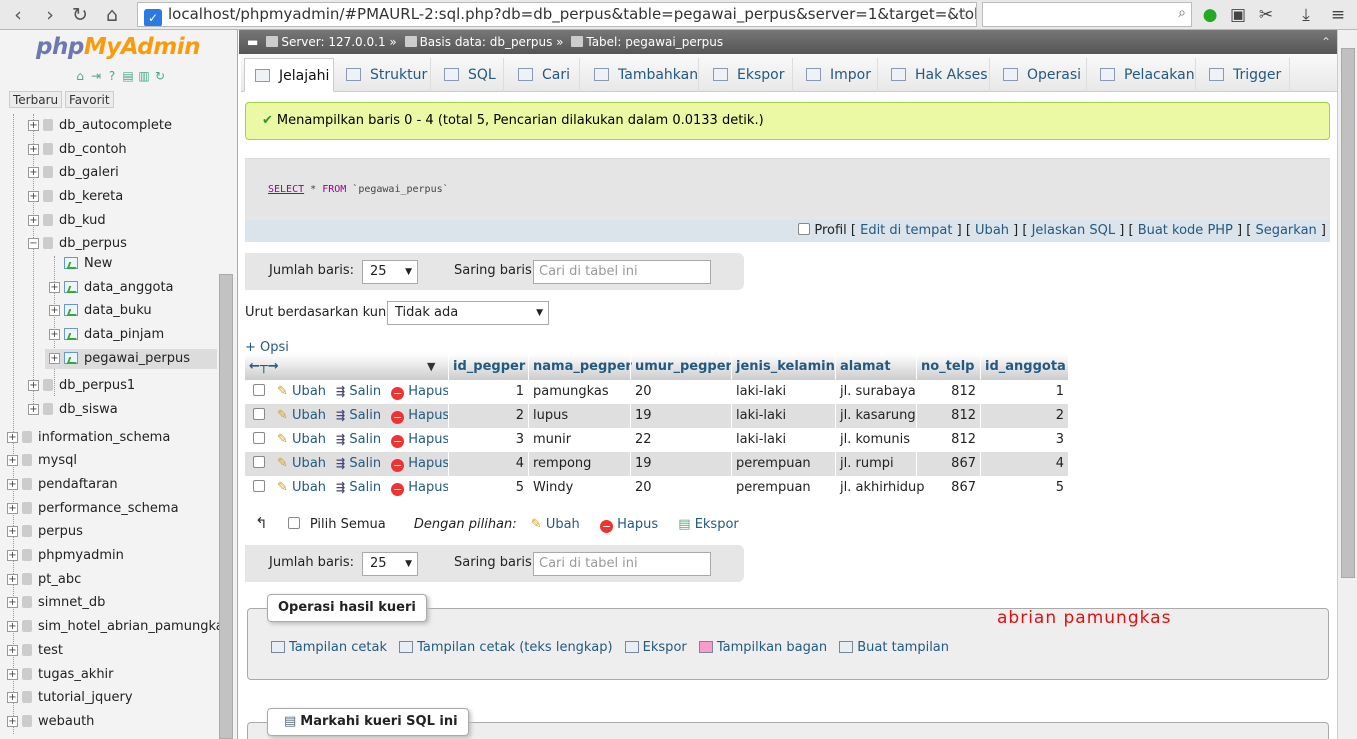  What do you see at coordinates (118, 627) in the screenshot?
I see `db-item: + sim_hotel_abrian_pamungkas` at bounding box center [118, 627].